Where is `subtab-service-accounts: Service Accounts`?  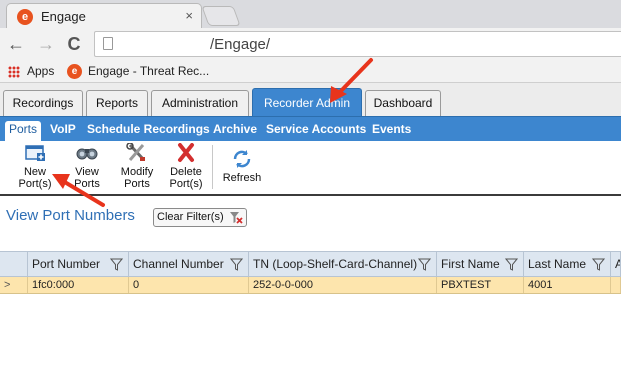 subtab-service-accounts: Service Accounts is located at coordinates (316, 129).